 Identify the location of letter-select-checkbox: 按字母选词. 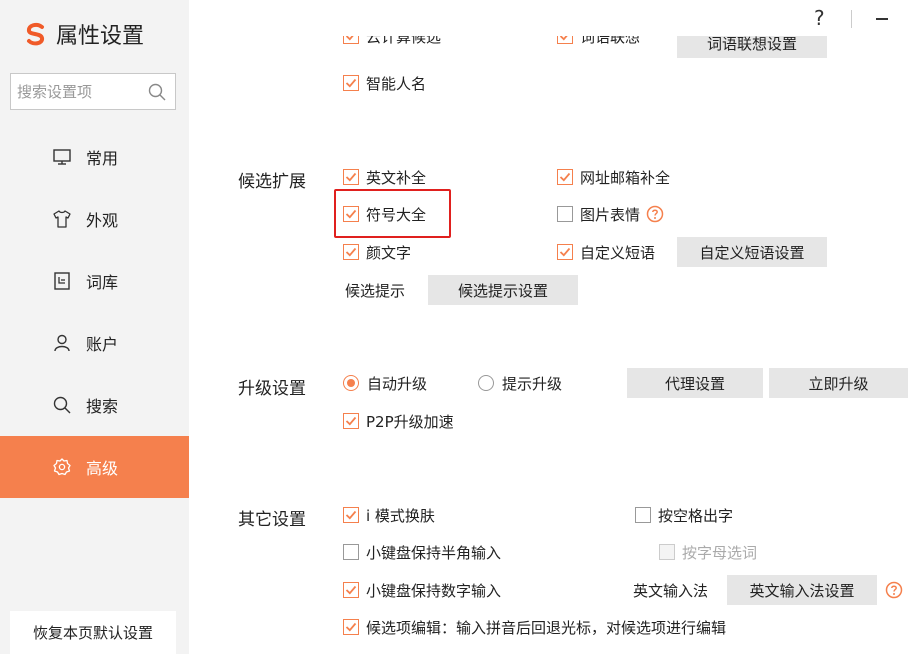
(708, 552).